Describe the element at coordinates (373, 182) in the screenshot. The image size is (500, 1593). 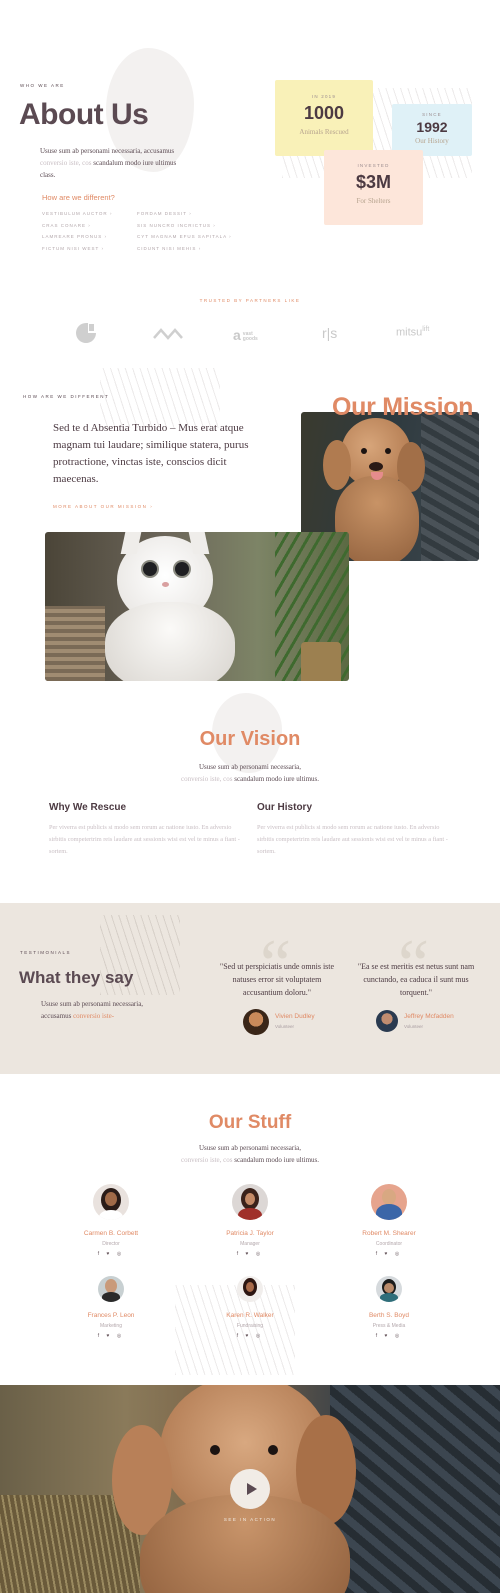
I see `stat-value: $3M` at that location.